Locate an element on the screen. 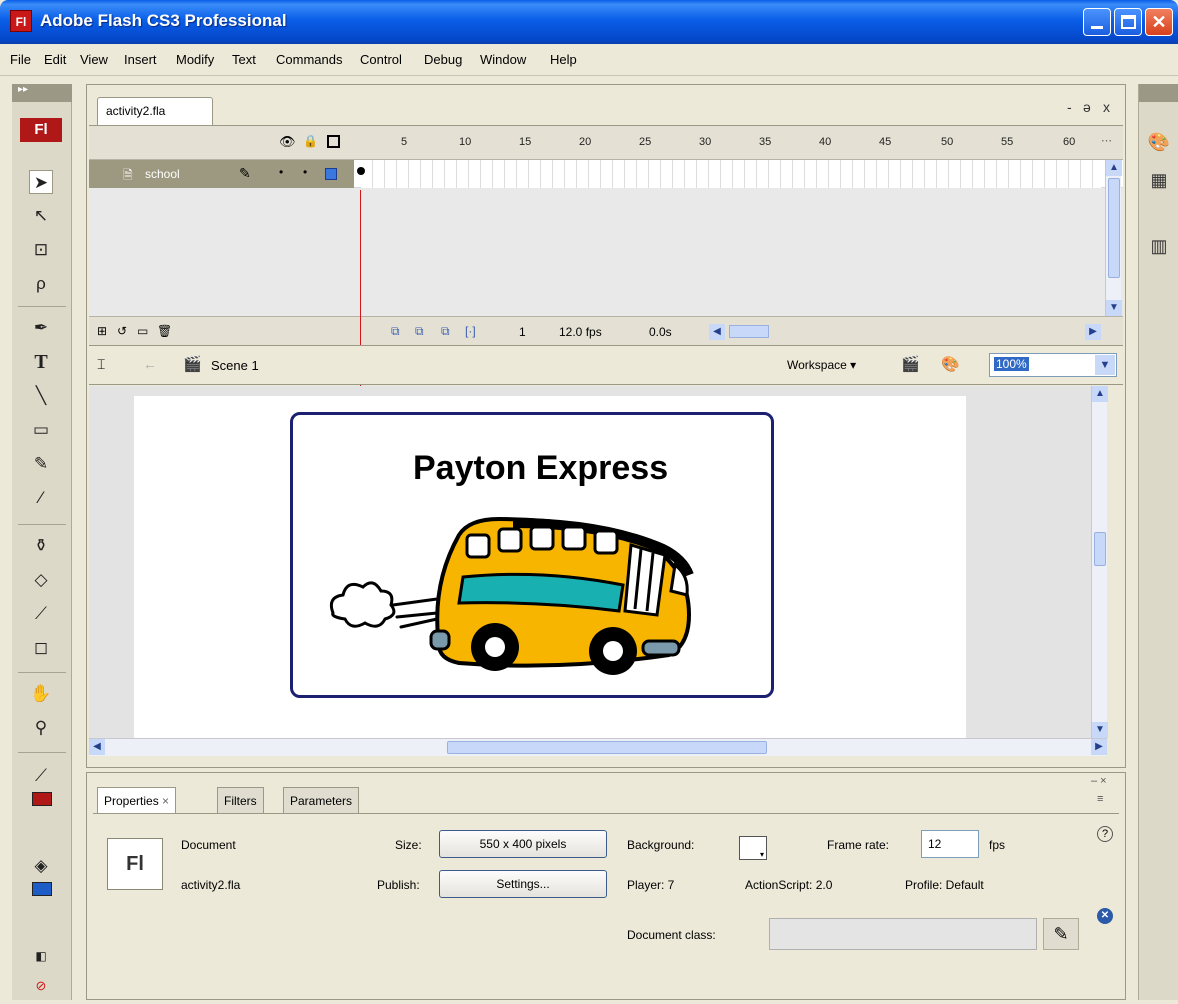  keyframe-dot is located at coordinates (361, 171).